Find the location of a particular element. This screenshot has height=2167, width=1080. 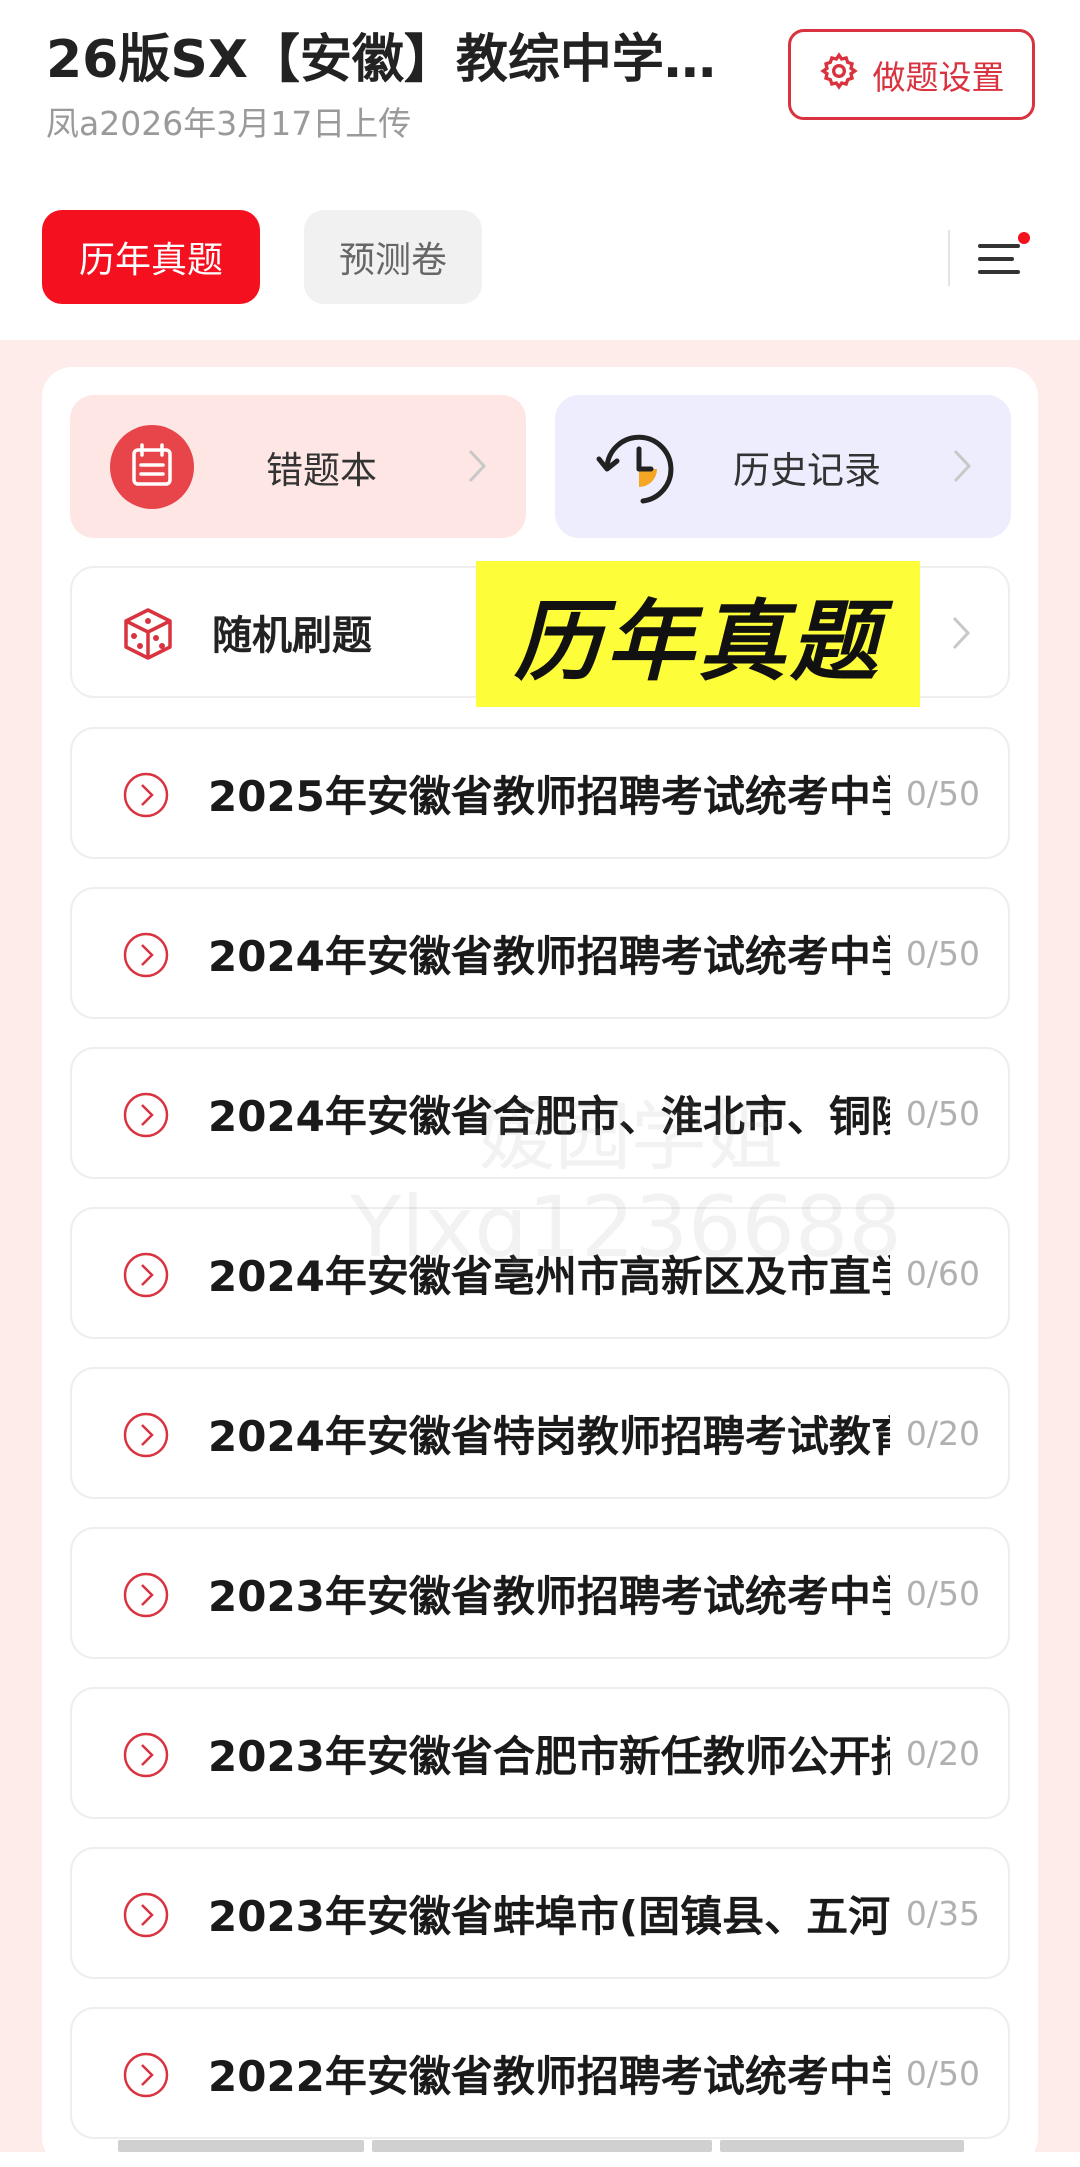

tab-mock-papers: 预测卷 is located at coordinates (393, 257).